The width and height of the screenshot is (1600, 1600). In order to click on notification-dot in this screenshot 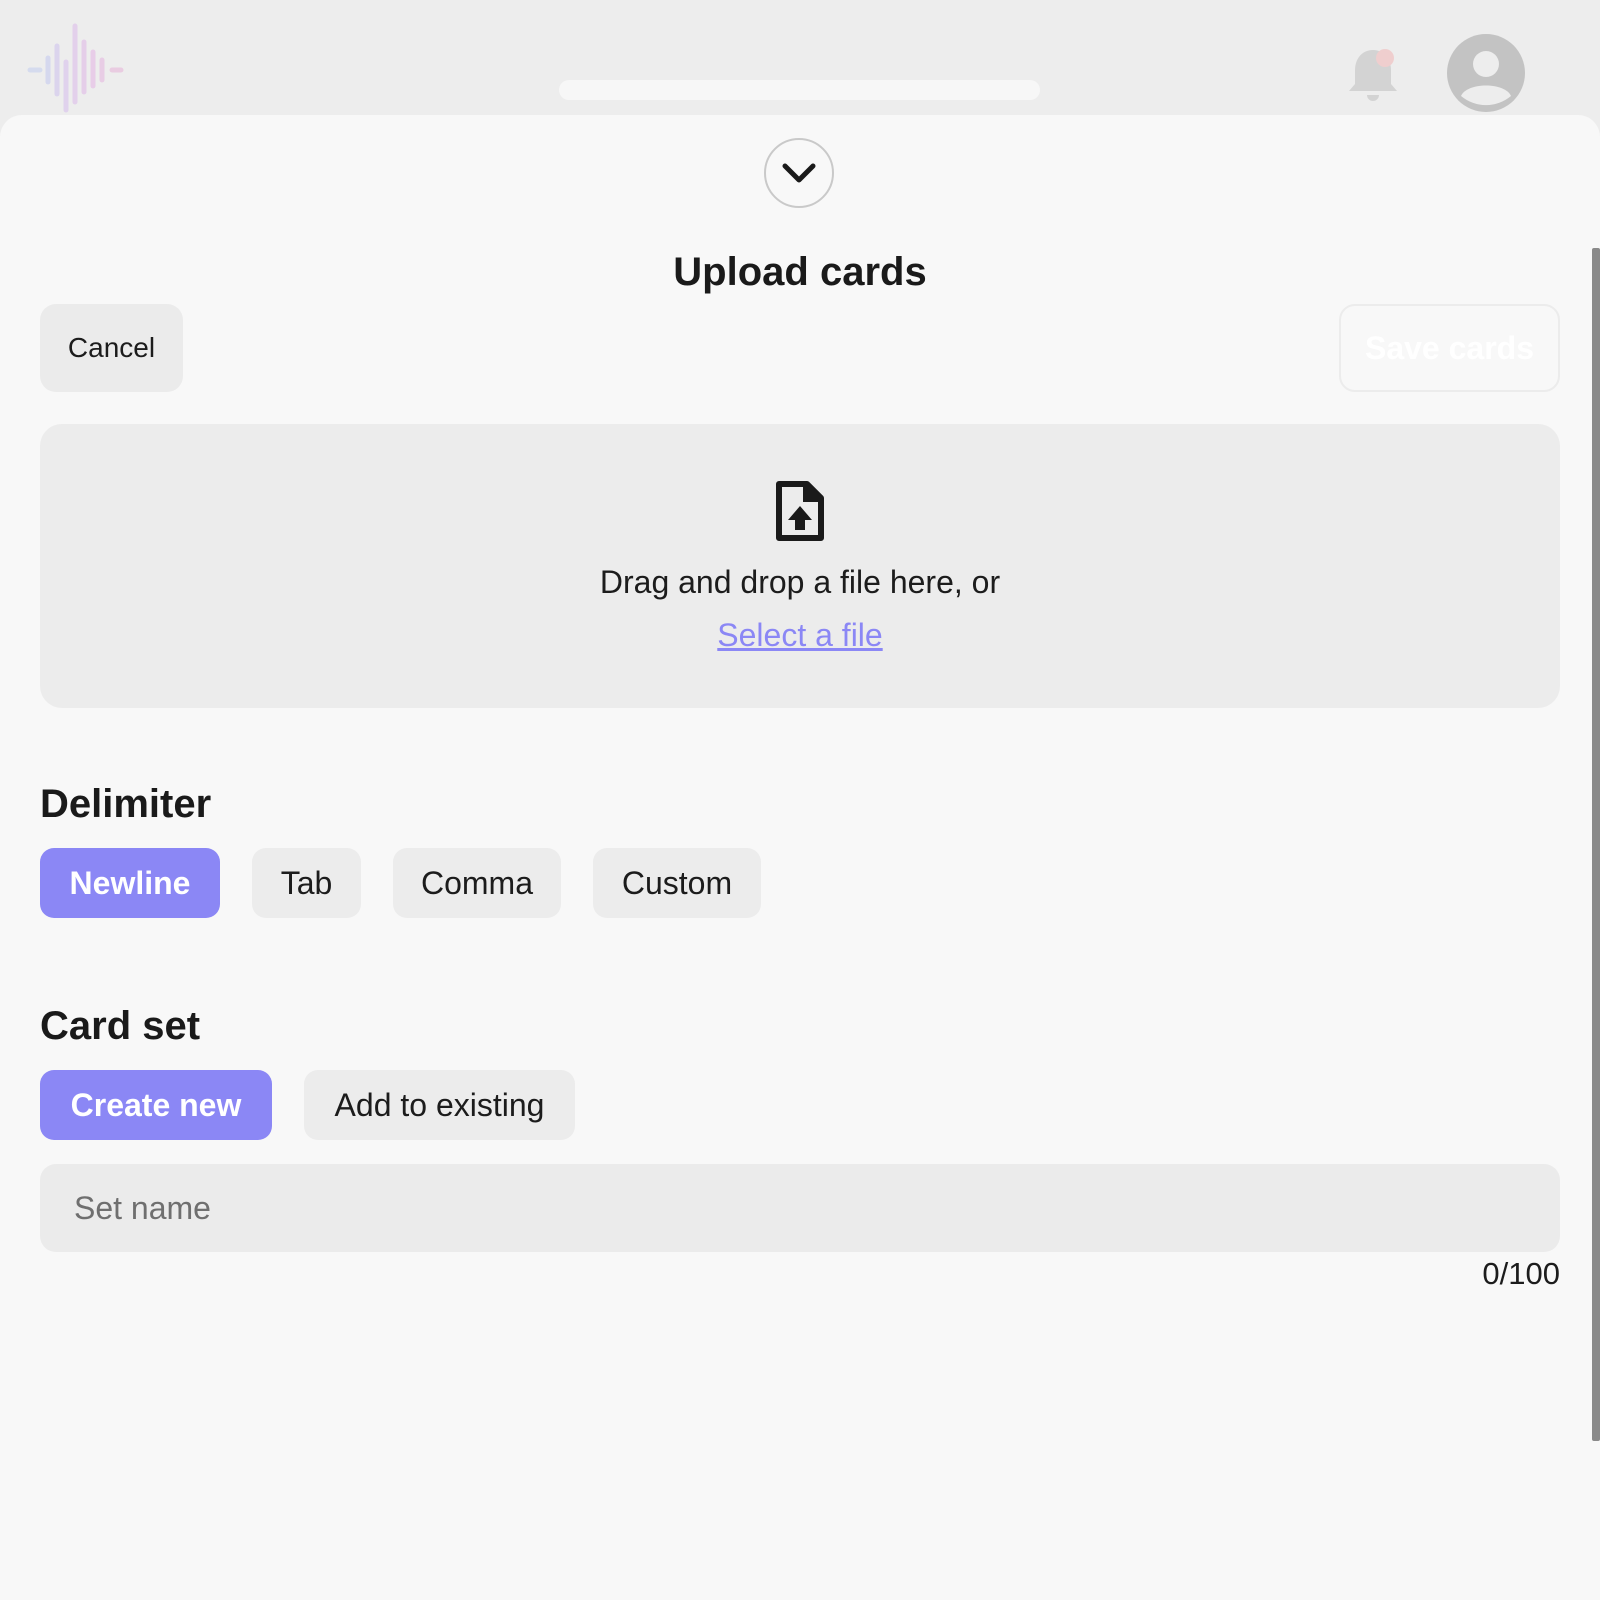, I will do `click(1385, 58)`.